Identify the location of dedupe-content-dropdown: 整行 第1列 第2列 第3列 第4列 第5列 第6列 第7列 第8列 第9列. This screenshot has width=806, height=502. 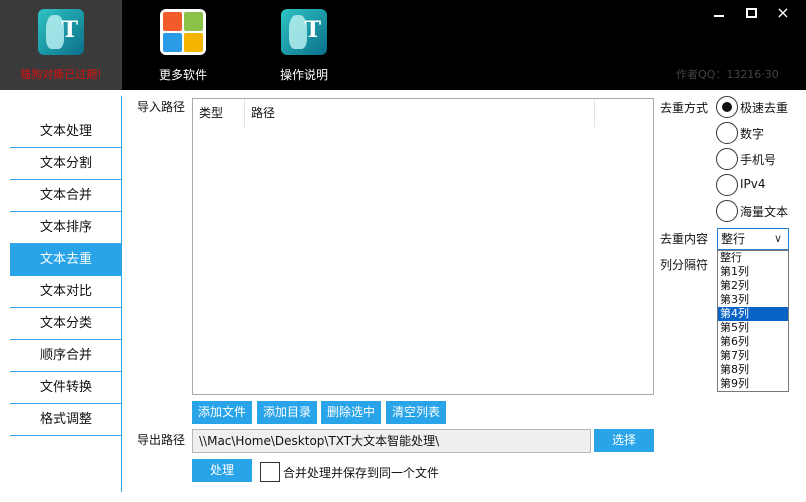
(753, 321).